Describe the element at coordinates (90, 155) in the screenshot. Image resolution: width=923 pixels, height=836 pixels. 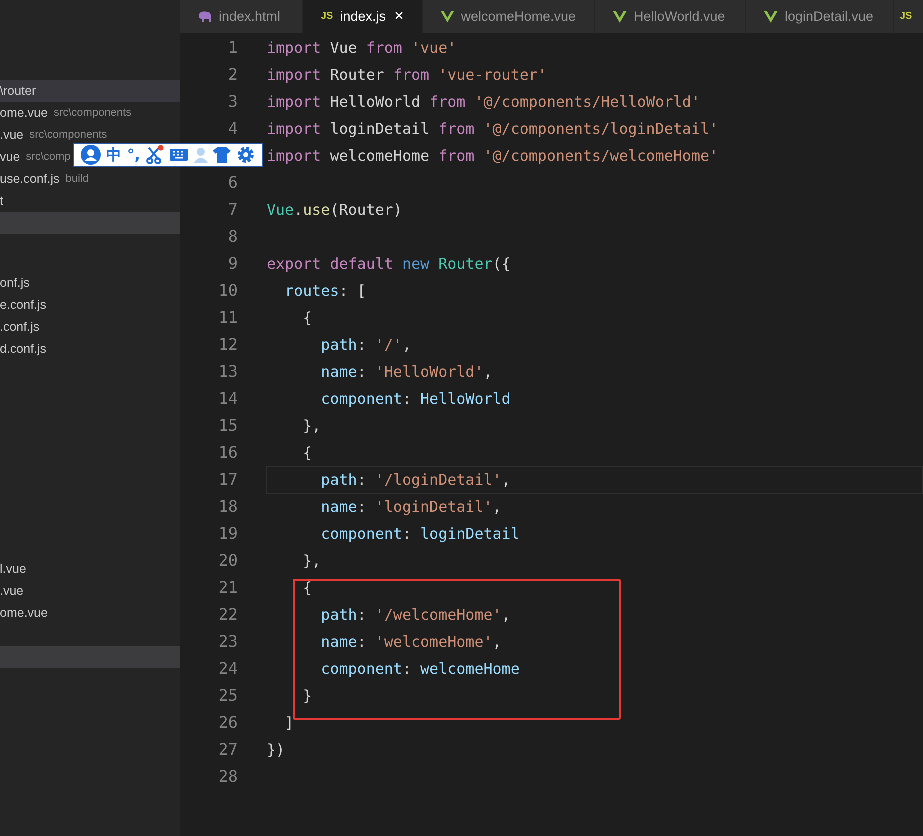
I see `user-icon` at that location.